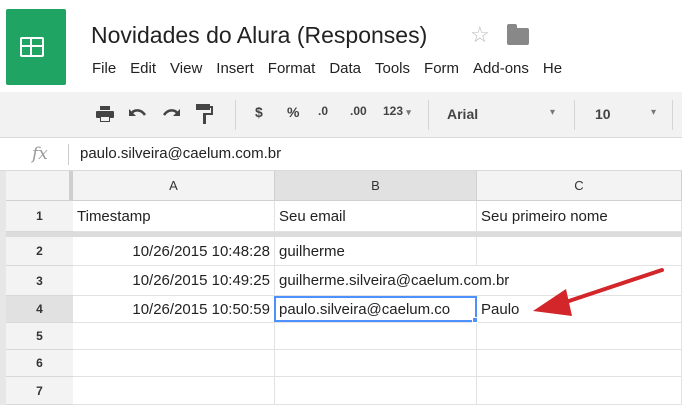  I want to click on toolbar: $ % .0 .00 123 ▾ Arial ▾ 10 ▾, so click(341, 115).